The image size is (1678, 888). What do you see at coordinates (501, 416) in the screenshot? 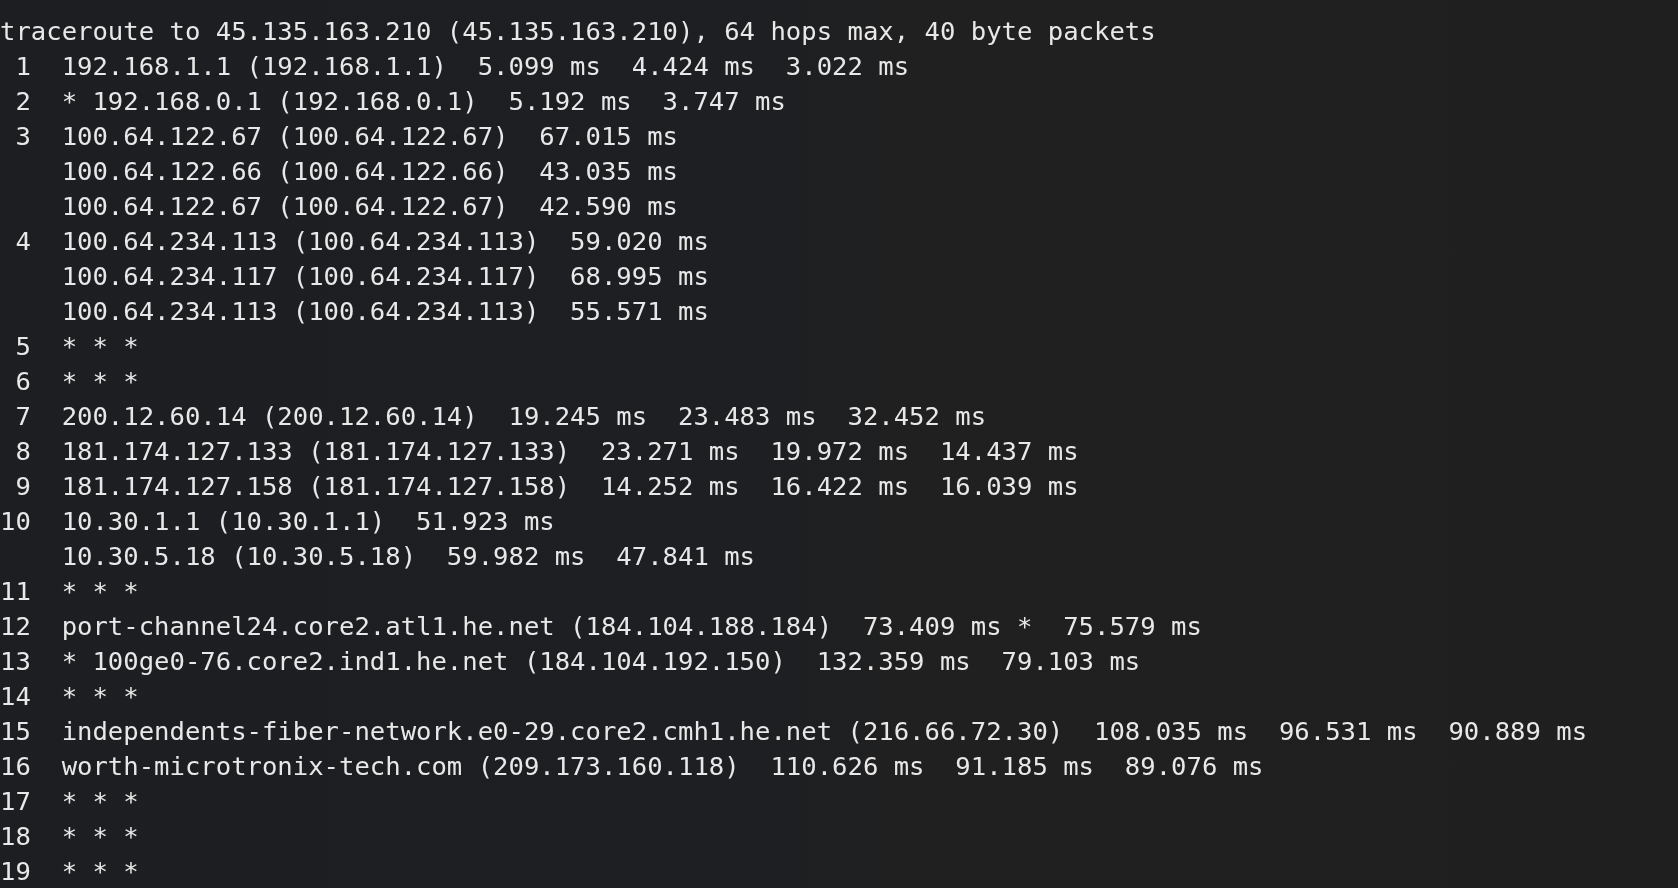
I see `terminal-line: 7 200.12.60.14 (200.12.60.14) 19.245 ms 23.483 ms 32.452 ms` at bounding box center [501, 416].